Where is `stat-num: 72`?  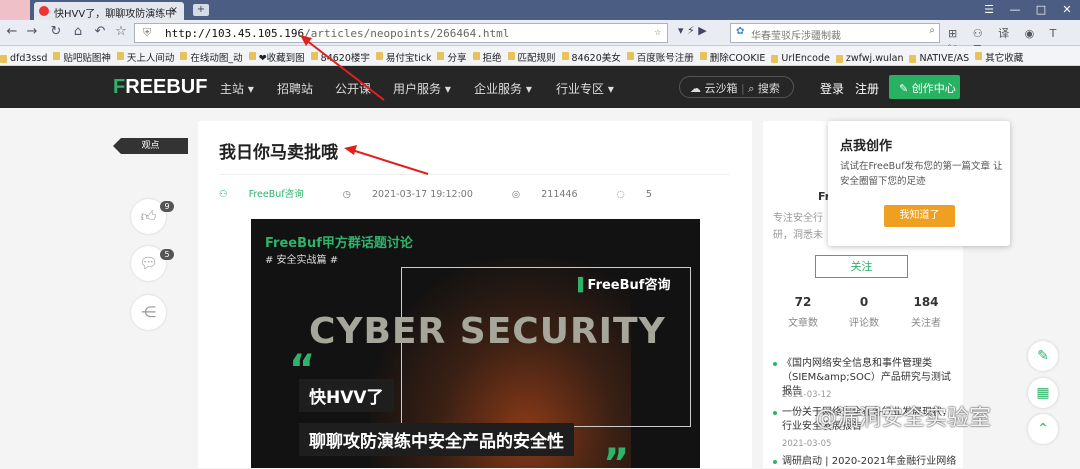 stat-num: 72 is located at coordinates (803, 302).